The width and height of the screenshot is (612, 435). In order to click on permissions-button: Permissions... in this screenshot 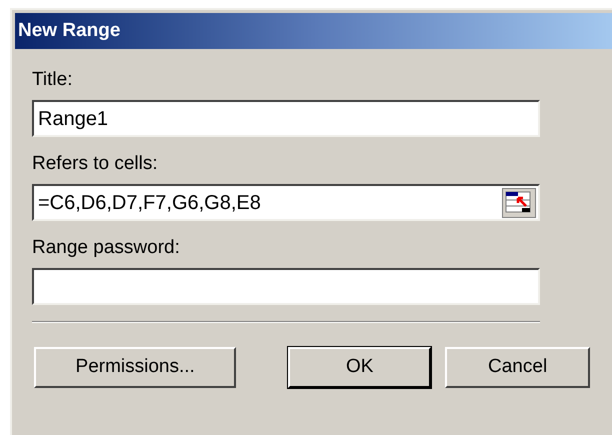, I will do `click(135, 367)`.